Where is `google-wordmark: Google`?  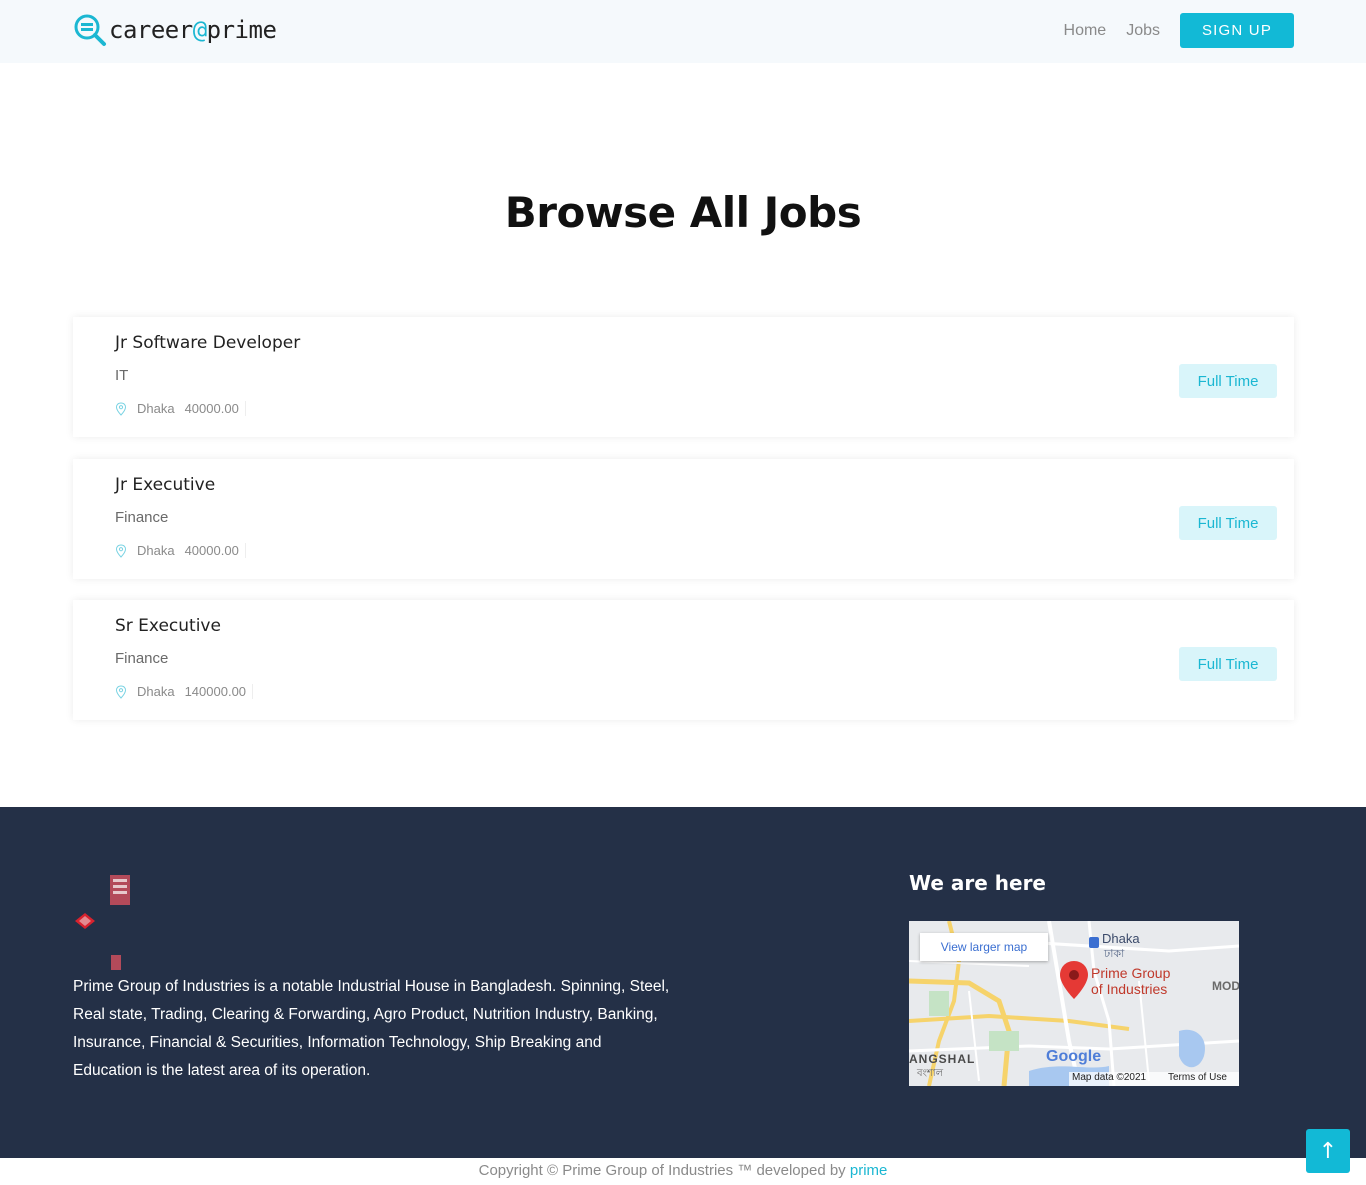
google-wordmark: Google is located at coordinates (1074, 1056).